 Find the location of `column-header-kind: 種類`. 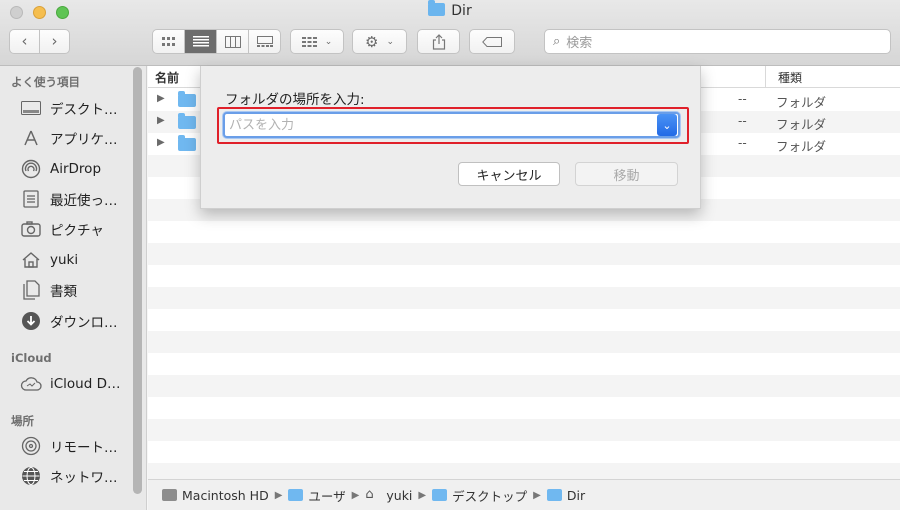

column-header-kind: 種類 is located at coordinates (790, 77).